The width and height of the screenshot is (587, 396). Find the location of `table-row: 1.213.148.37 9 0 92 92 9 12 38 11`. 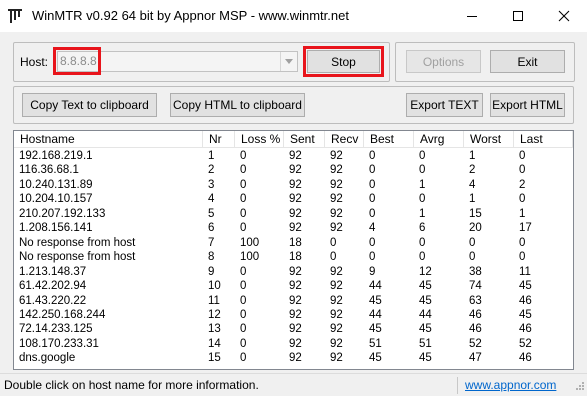

table-row: 1.213.148.37 9 0 92 92 9 12 38 11 is located at coordinates (293, 272).